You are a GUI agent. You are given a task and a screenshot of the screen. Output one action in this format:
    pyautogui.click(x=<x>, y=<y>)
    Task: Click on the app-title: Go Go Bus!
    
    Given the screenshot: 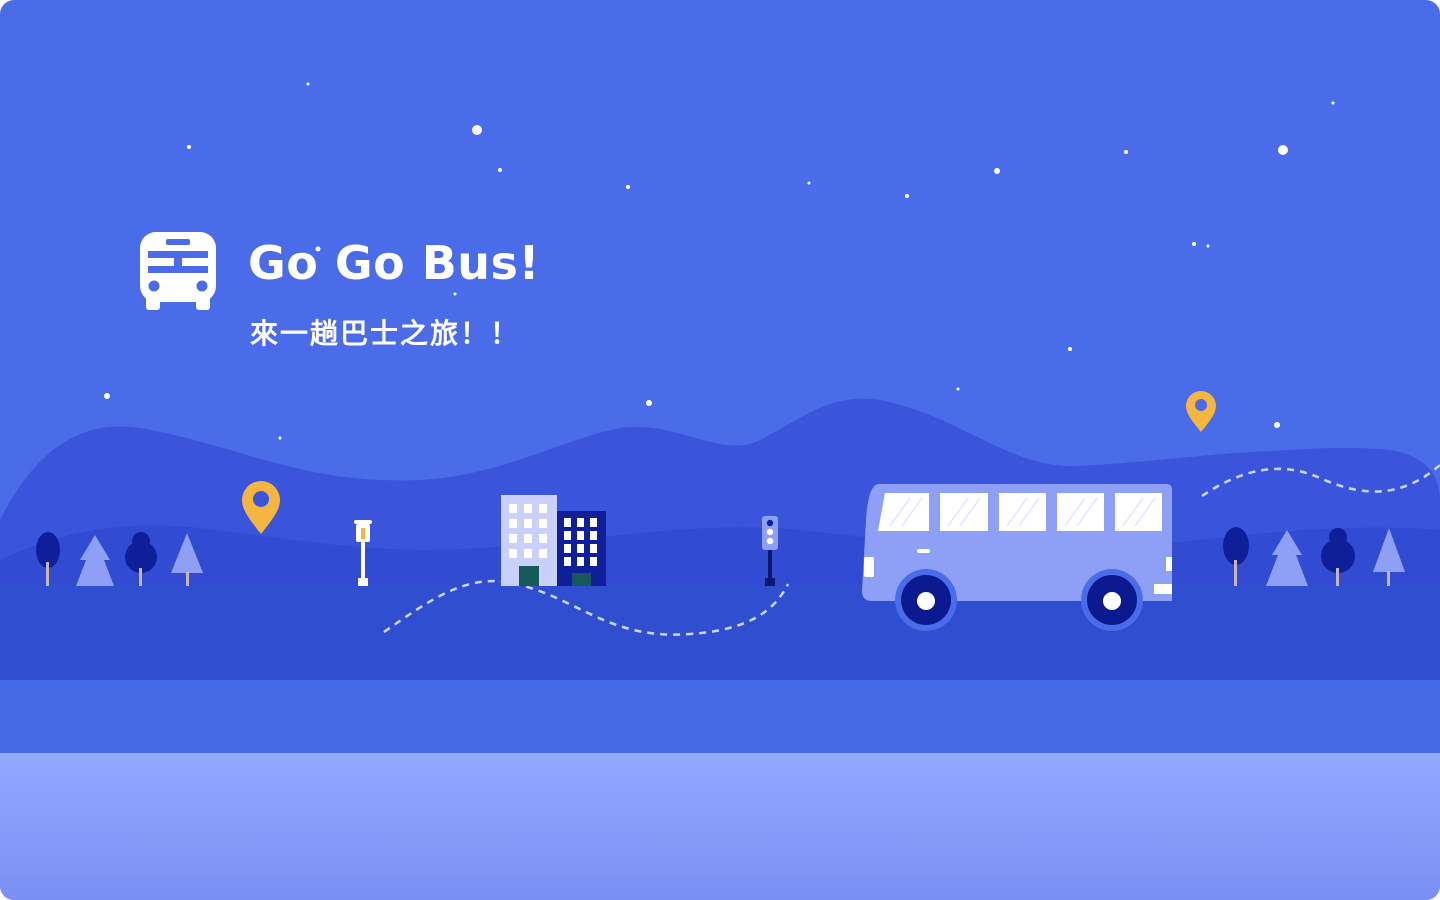 What is the action you would take?
    pyautogui.click(x=394, y=263)
    